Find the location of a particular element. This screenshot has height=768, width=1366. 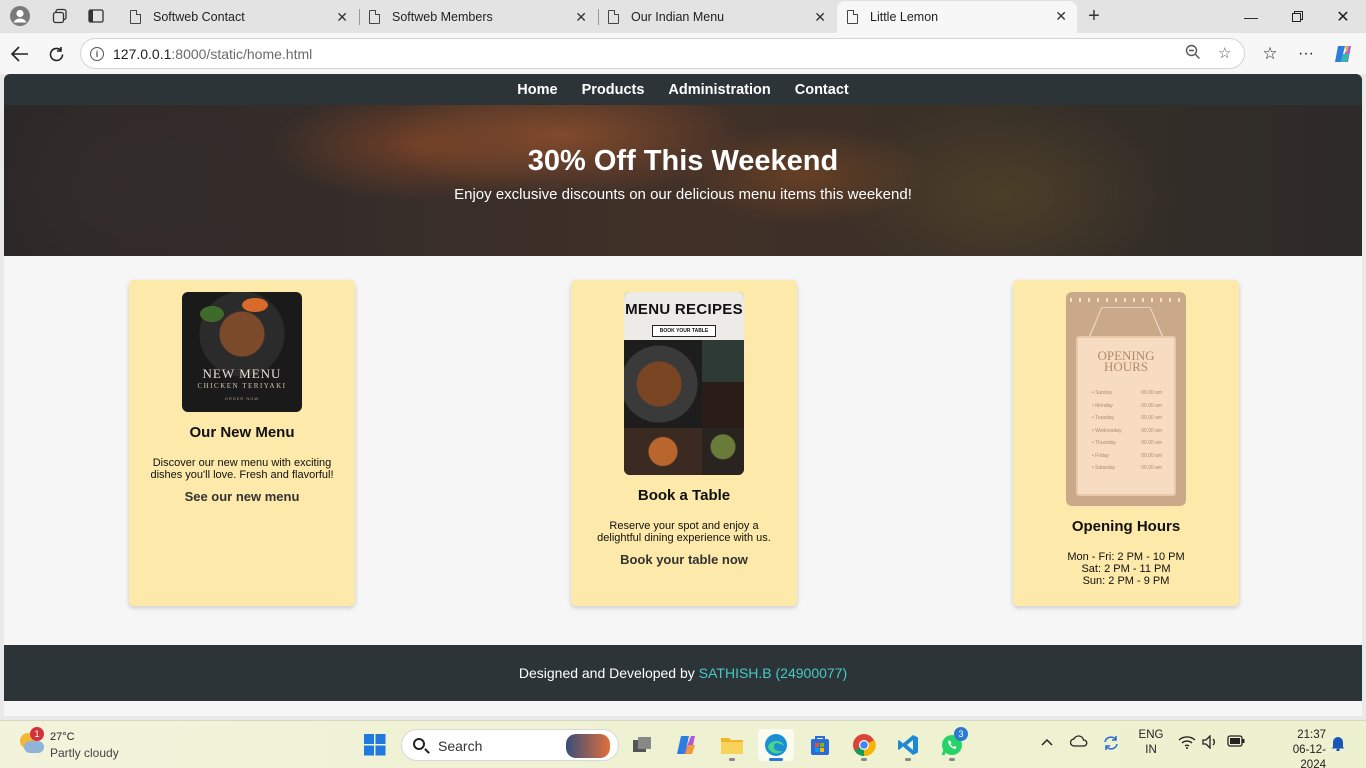

new-tab-icon: + is located at coordinates (1094, 16).